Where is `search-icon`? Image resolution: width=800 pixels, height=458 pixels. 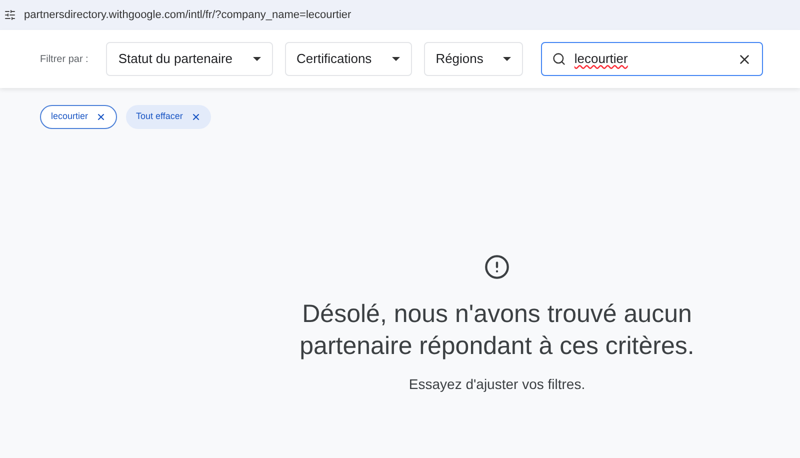 search-icon is located at coordinates (559, 59).